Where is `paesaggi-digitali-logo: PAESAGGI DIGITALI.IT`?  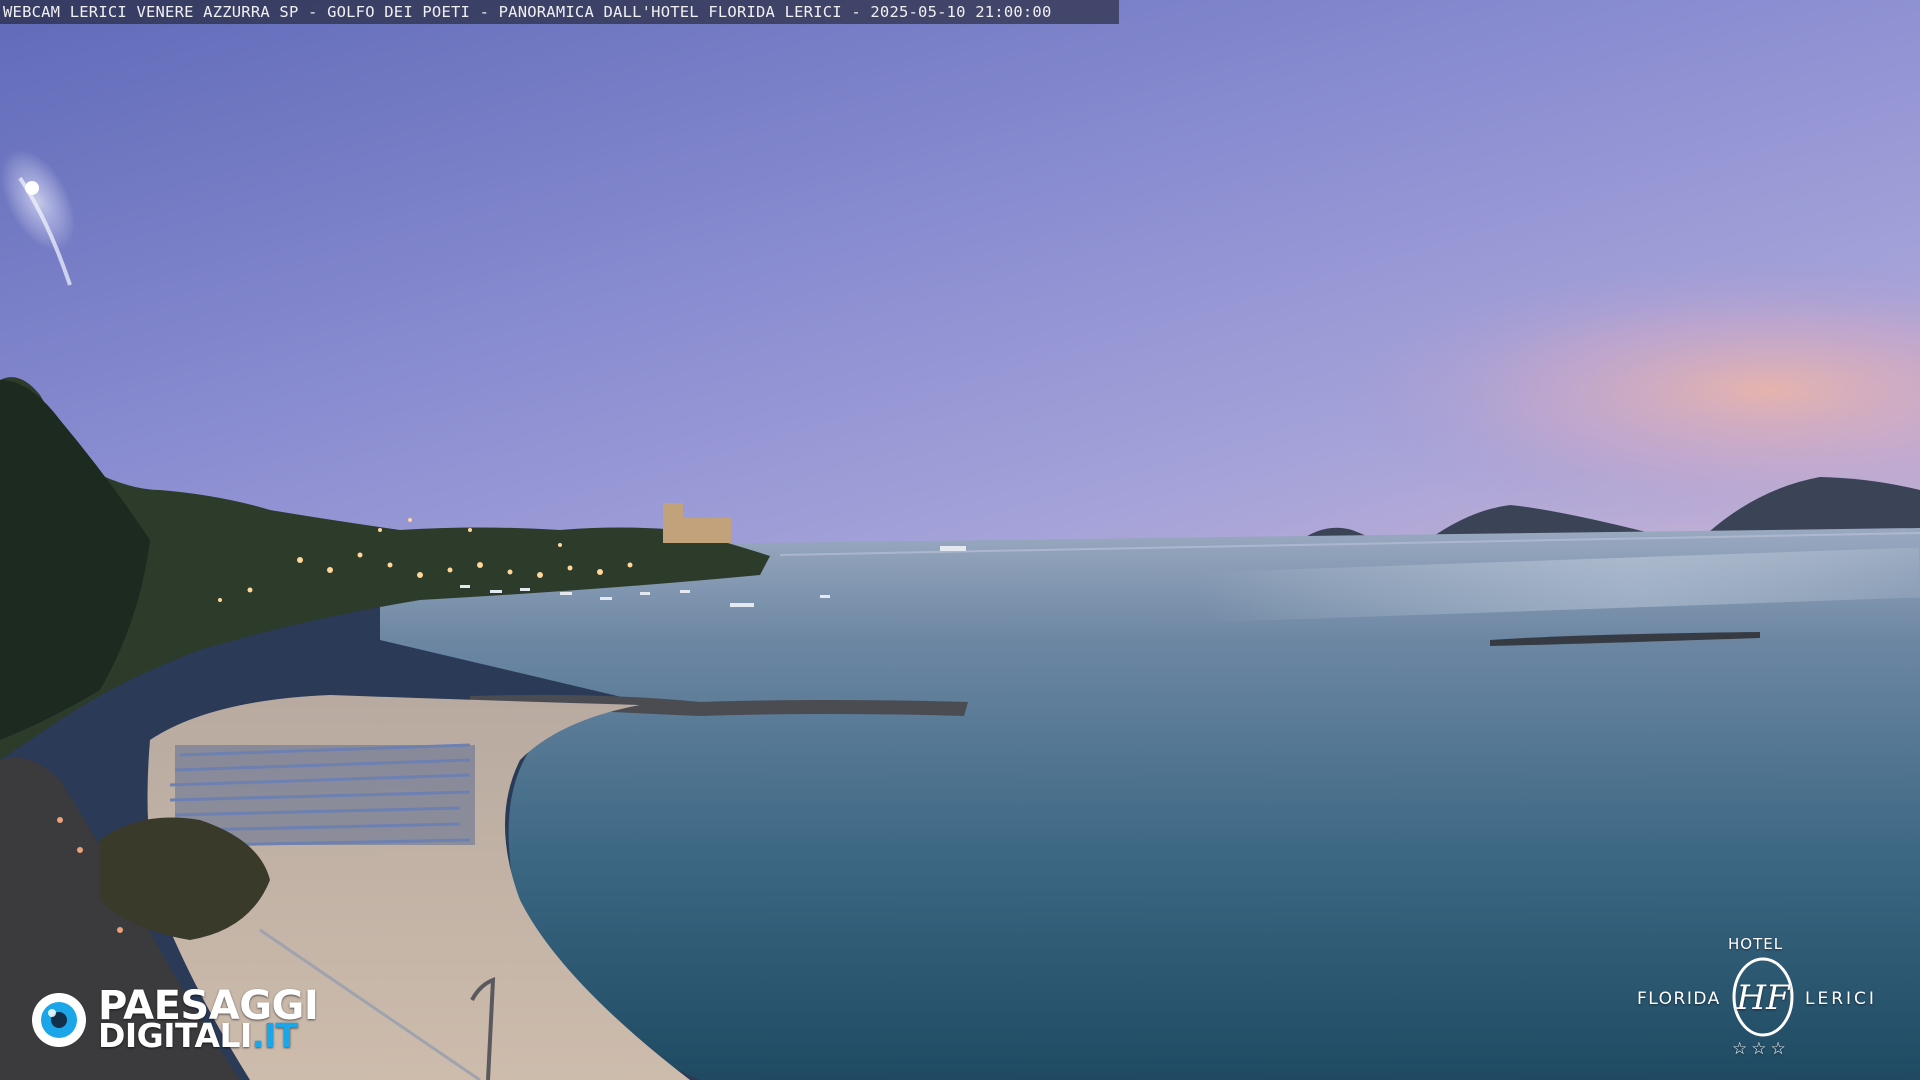 paesaggi-digitali-logo: PAESAGGI DIGITALI.IT is located at coordinates (190, 1020).